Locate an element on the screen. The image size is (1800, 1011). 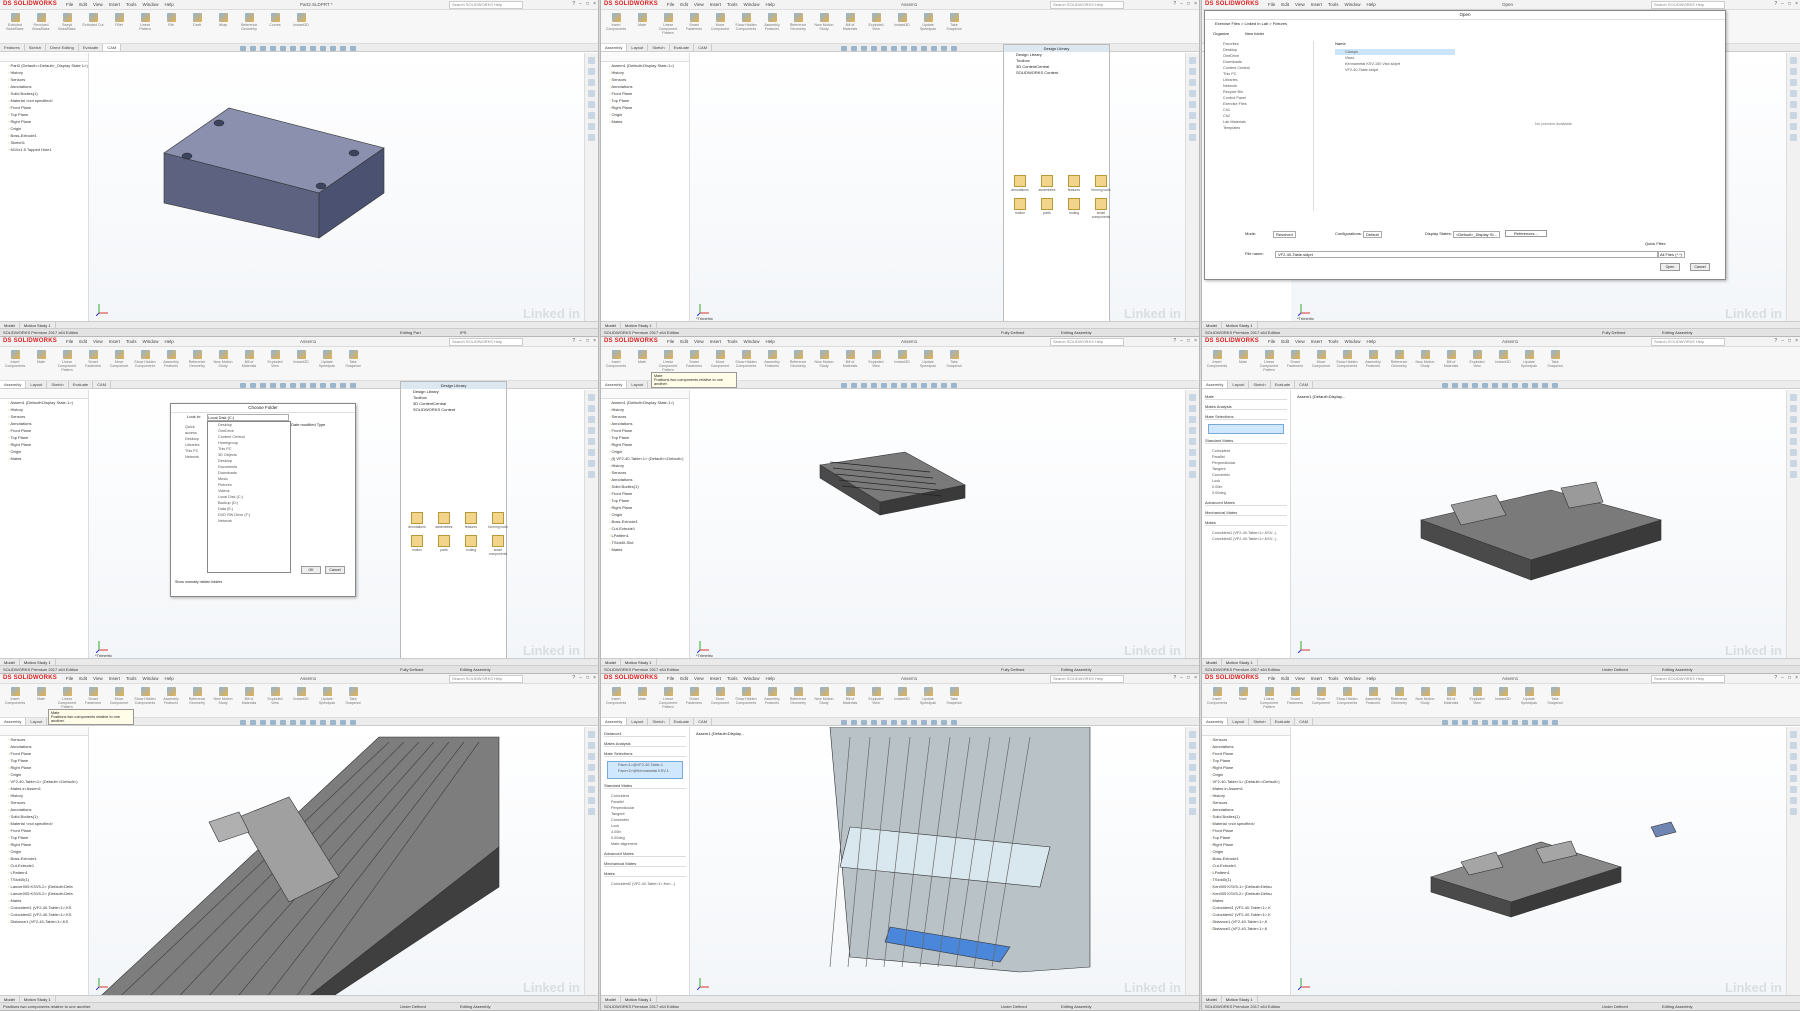
library-folder: features is located at coordinates (1074, 183).